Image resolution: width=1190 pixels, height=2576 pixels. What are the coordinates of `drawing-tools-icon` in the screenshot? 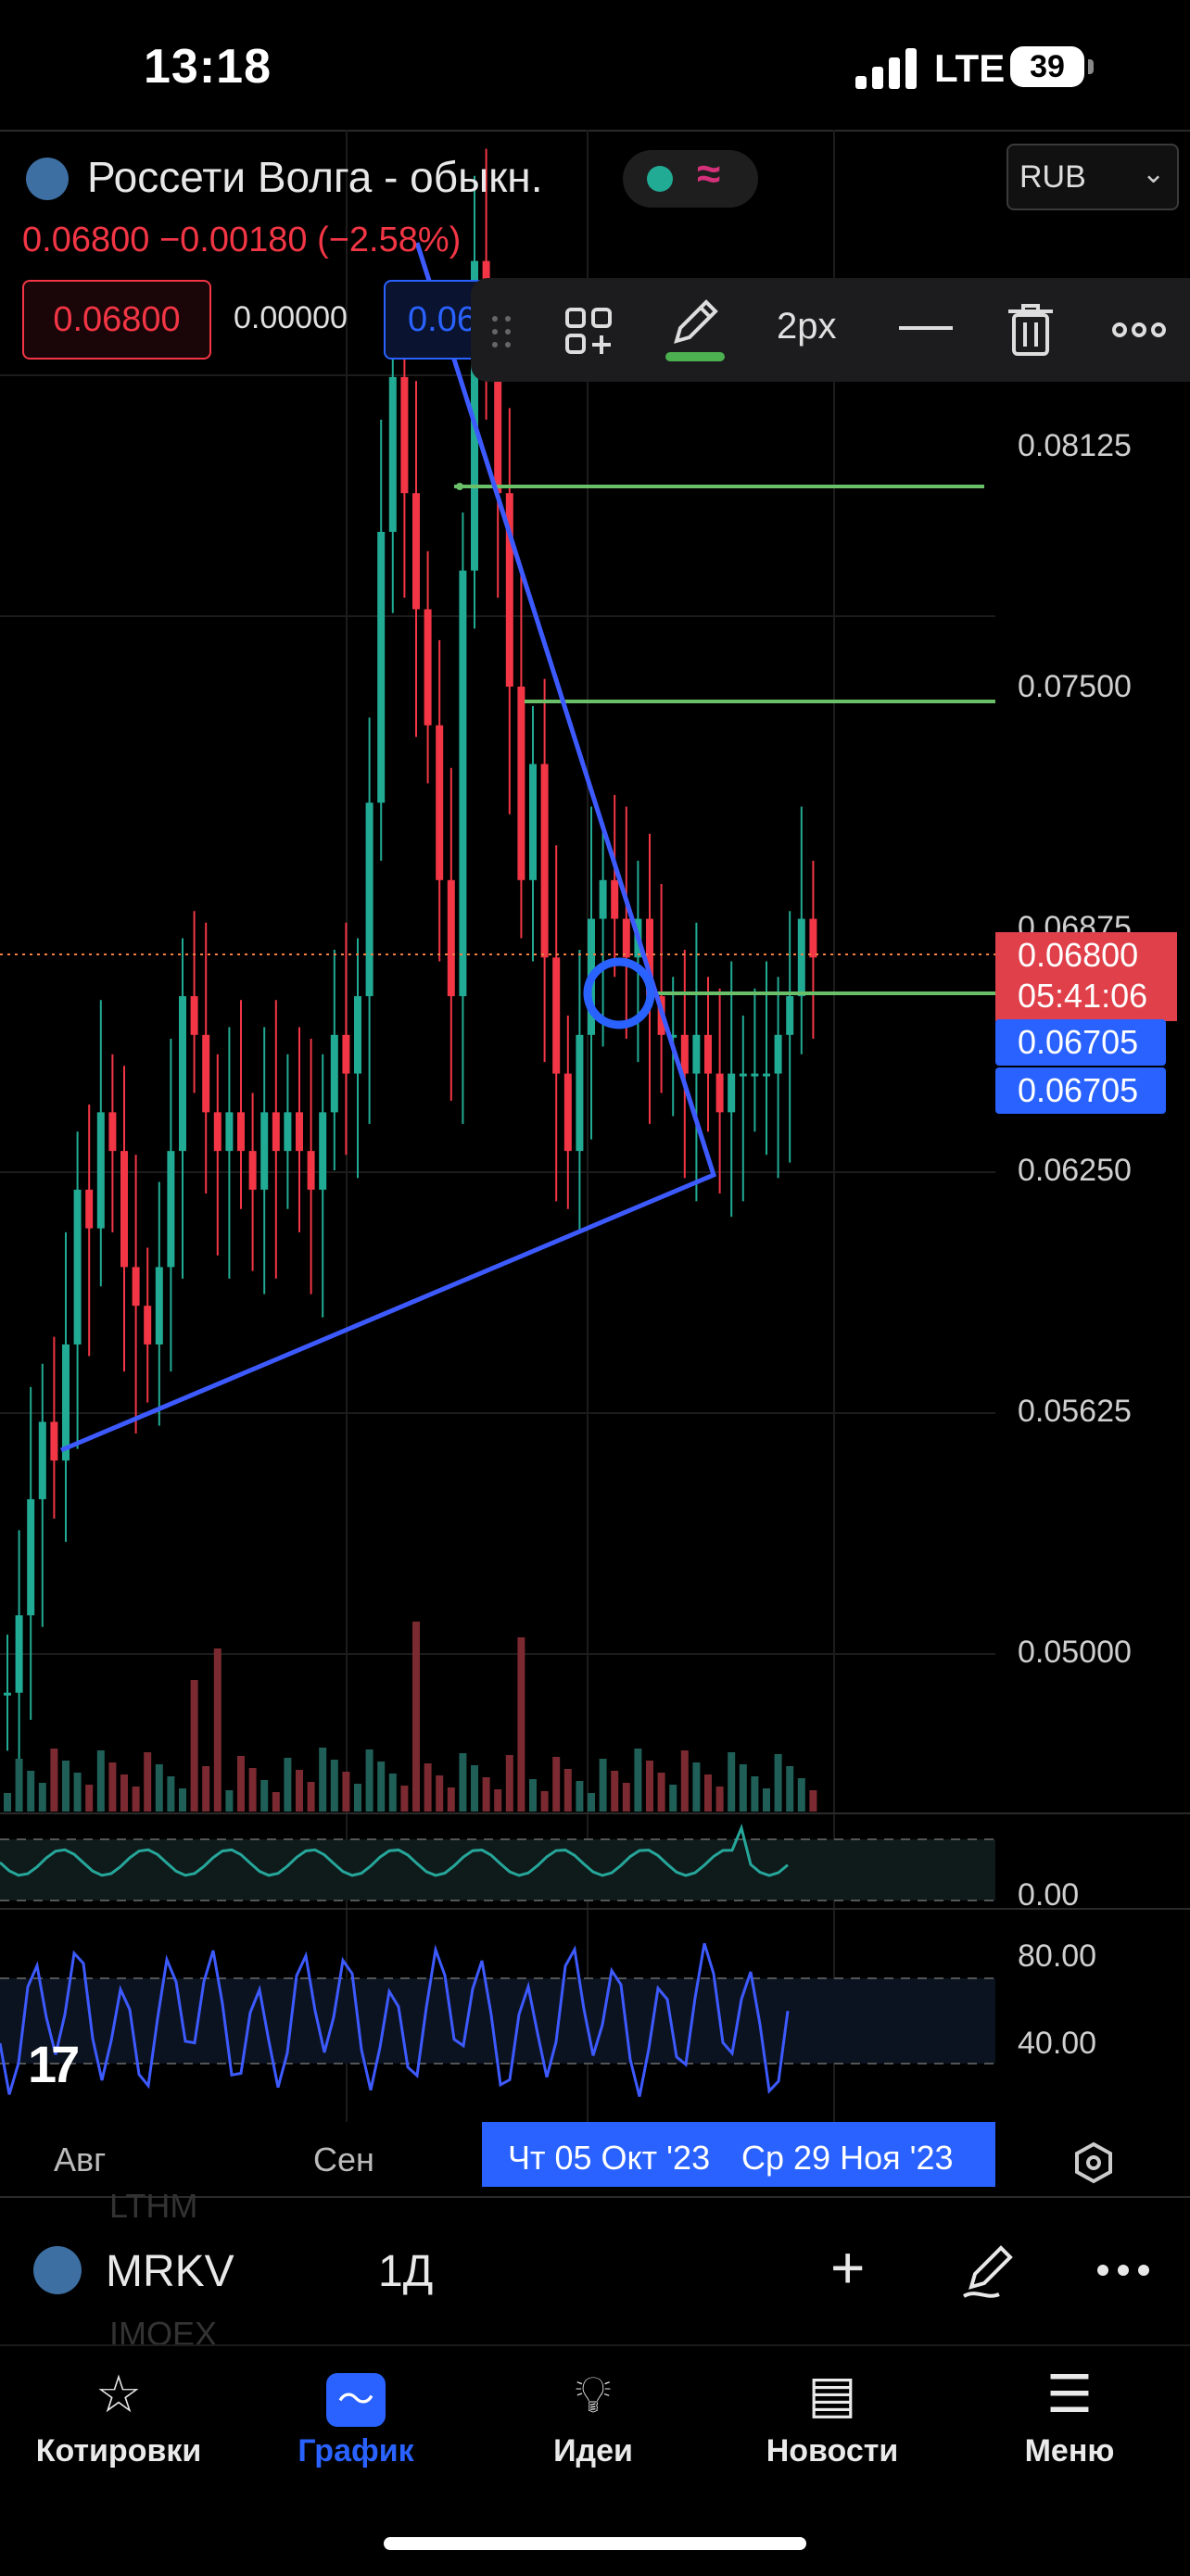 It's located at (988, 2272).